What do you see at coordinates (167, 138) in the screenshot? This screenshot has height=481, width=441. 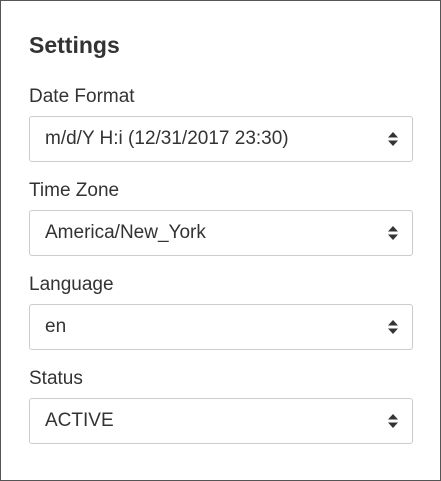 I see `date-format-value: m/d/Y H:i (12/31/2017 23:30)` at bounding box center [167, 138].